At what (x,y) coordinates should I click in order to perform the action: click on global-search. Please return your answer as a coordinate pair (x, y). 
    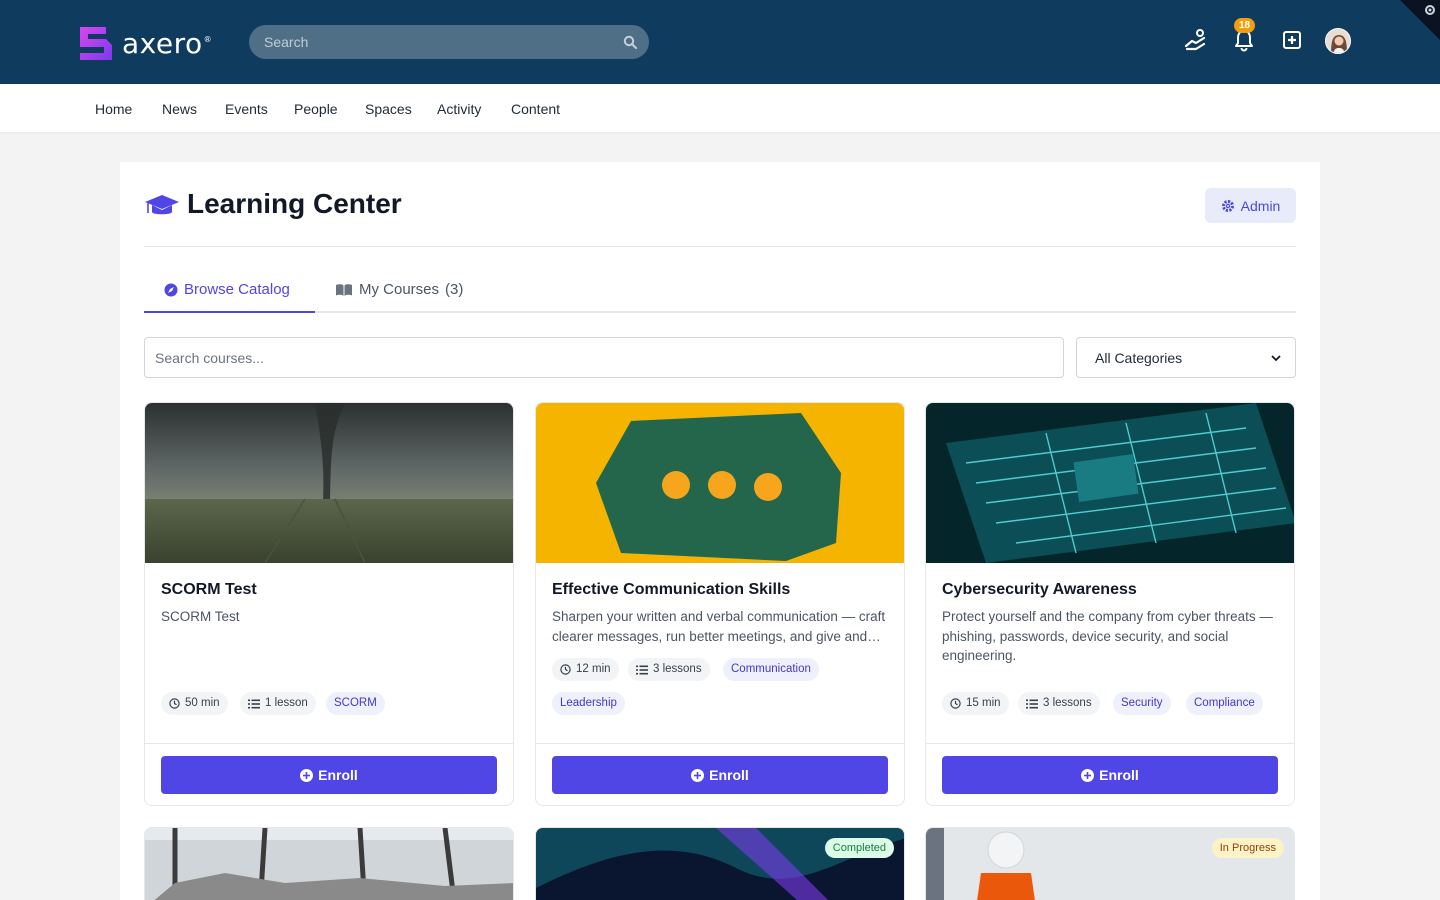
    Looking at the image, I should click on (449, 42).